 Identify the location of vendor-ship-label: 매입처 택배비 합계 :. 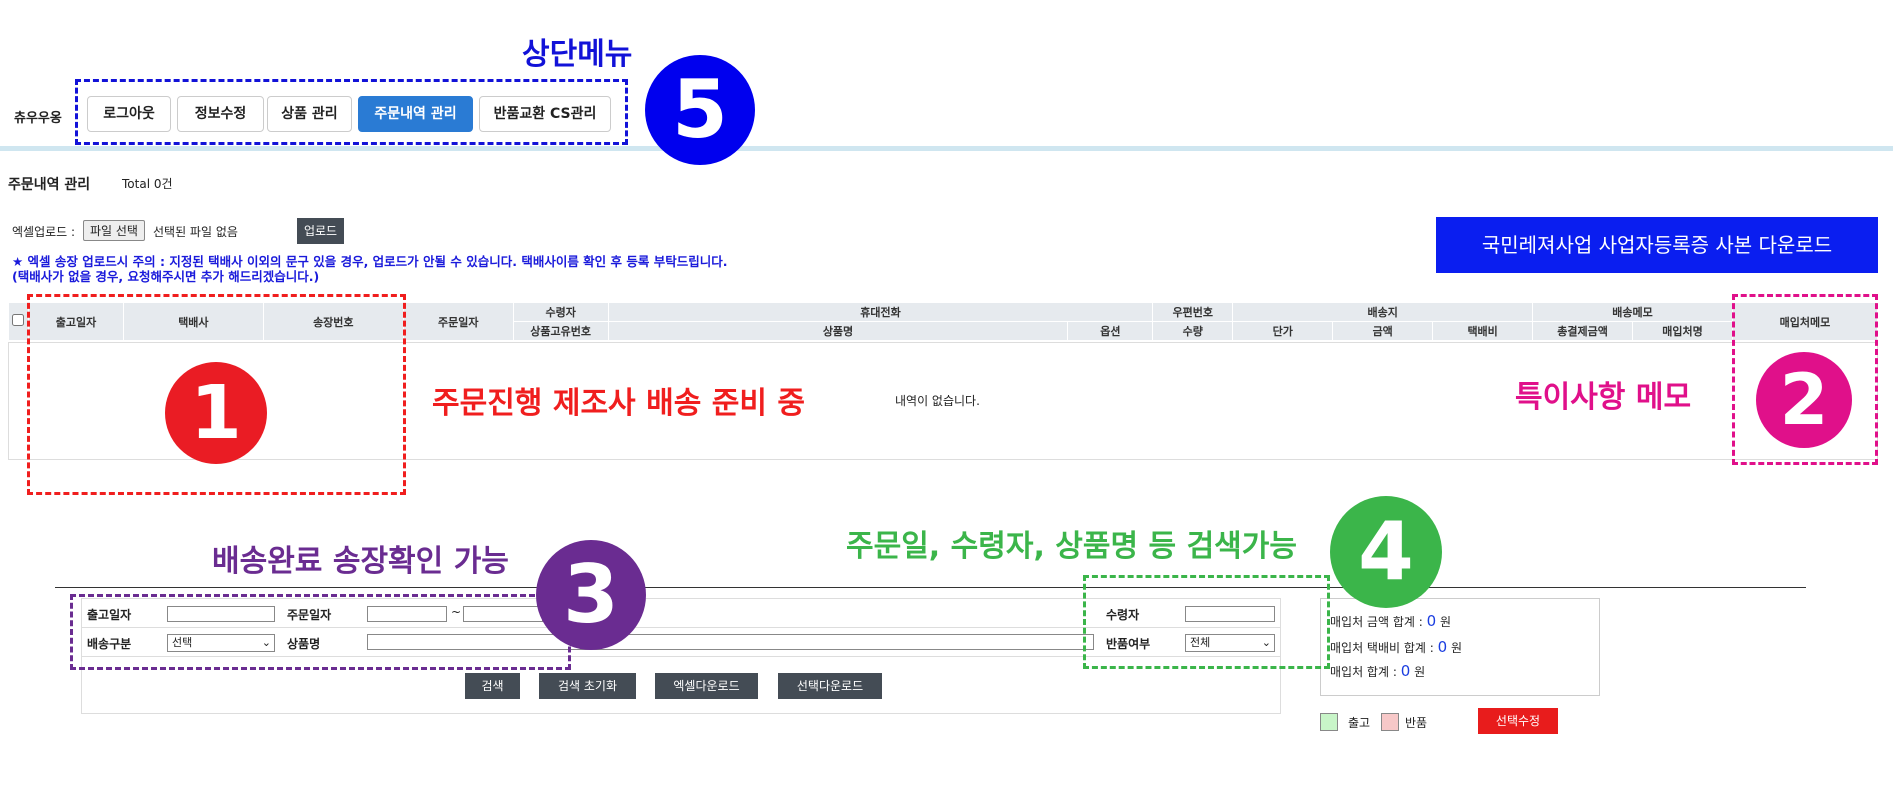
(1382, 648).